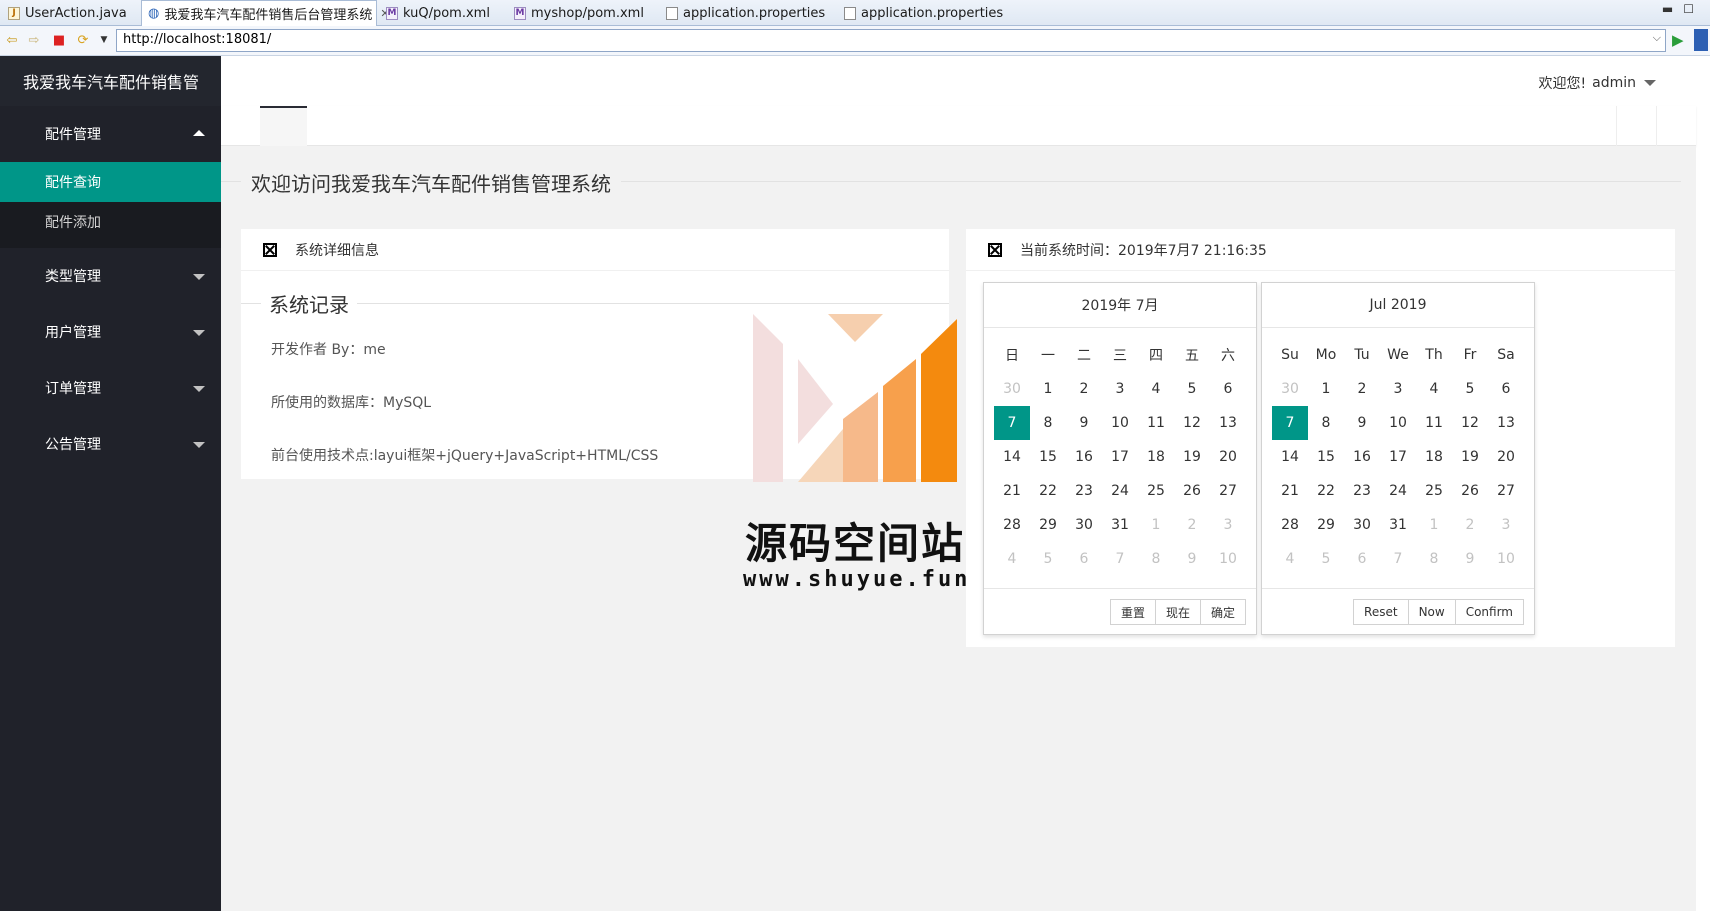  Describe the element at coordinates (83, 40) in the screenshot. I see `refresh-icon: ⟳` at that location.